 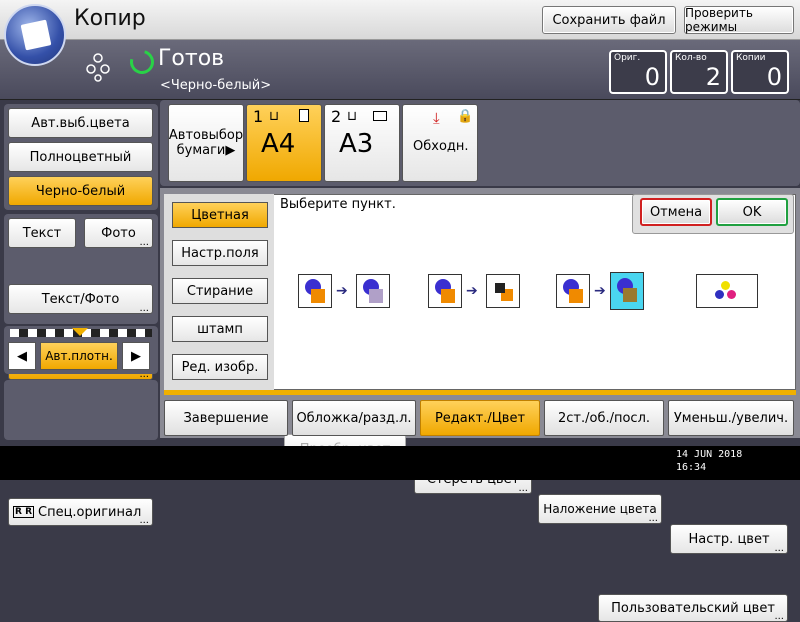 I want to click on user-color-button: Пользовательский цвет, so click(x=693, y=608).